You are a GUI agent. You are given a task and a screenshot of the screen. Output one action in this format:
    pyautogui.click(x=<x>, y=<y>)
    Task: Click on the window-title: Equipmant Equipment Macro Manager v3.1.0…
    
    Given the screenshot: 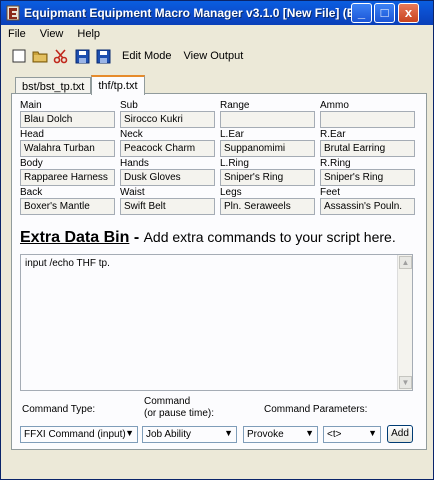 What is the action you would take?
    pyautogui.click(x=190, y=13)
    